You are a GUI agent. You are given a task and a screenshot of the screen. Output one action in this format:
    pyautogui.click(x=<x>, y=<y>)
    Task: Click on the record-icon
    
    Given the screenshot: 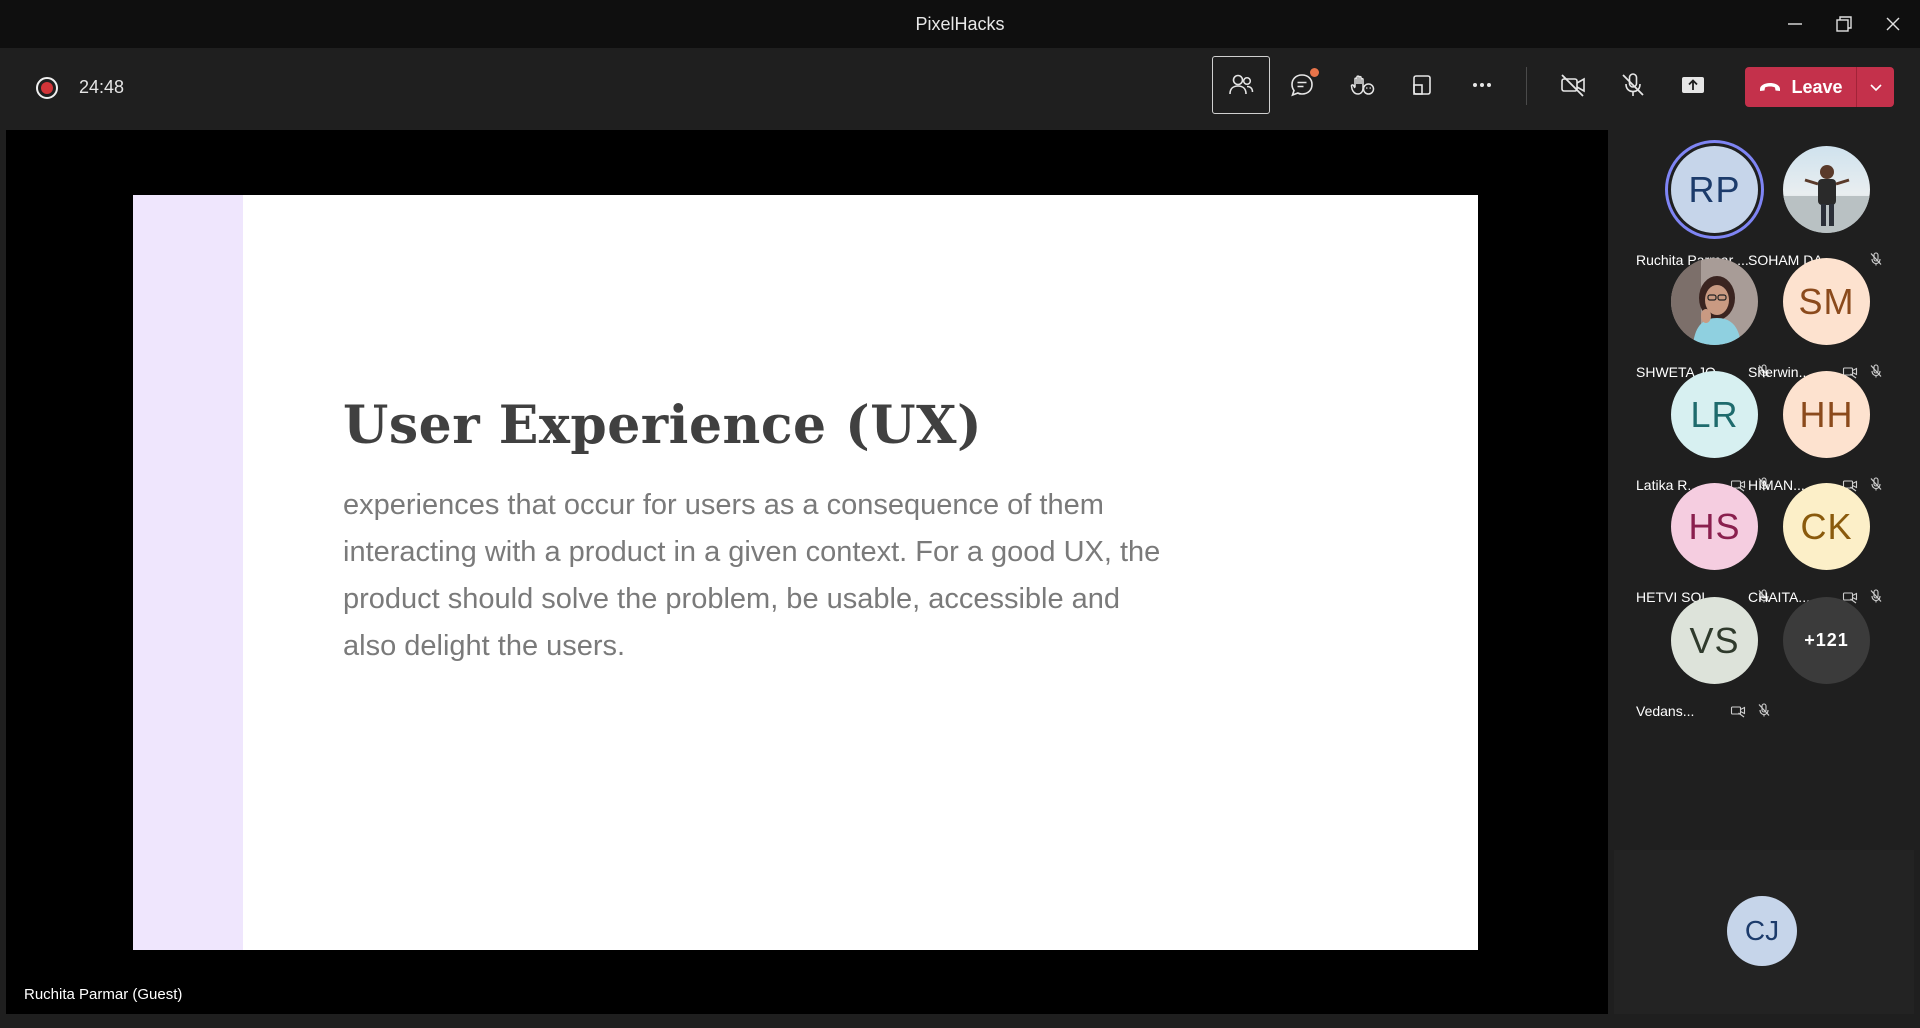 What is the action you would take?
    pyautogui.click(x=47, y=88)
    